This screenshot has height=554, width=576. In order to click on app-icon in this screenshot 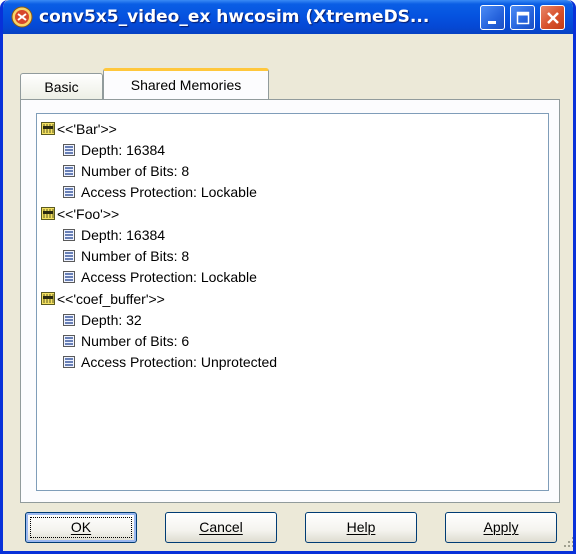, I will do `click(22, 17)`.